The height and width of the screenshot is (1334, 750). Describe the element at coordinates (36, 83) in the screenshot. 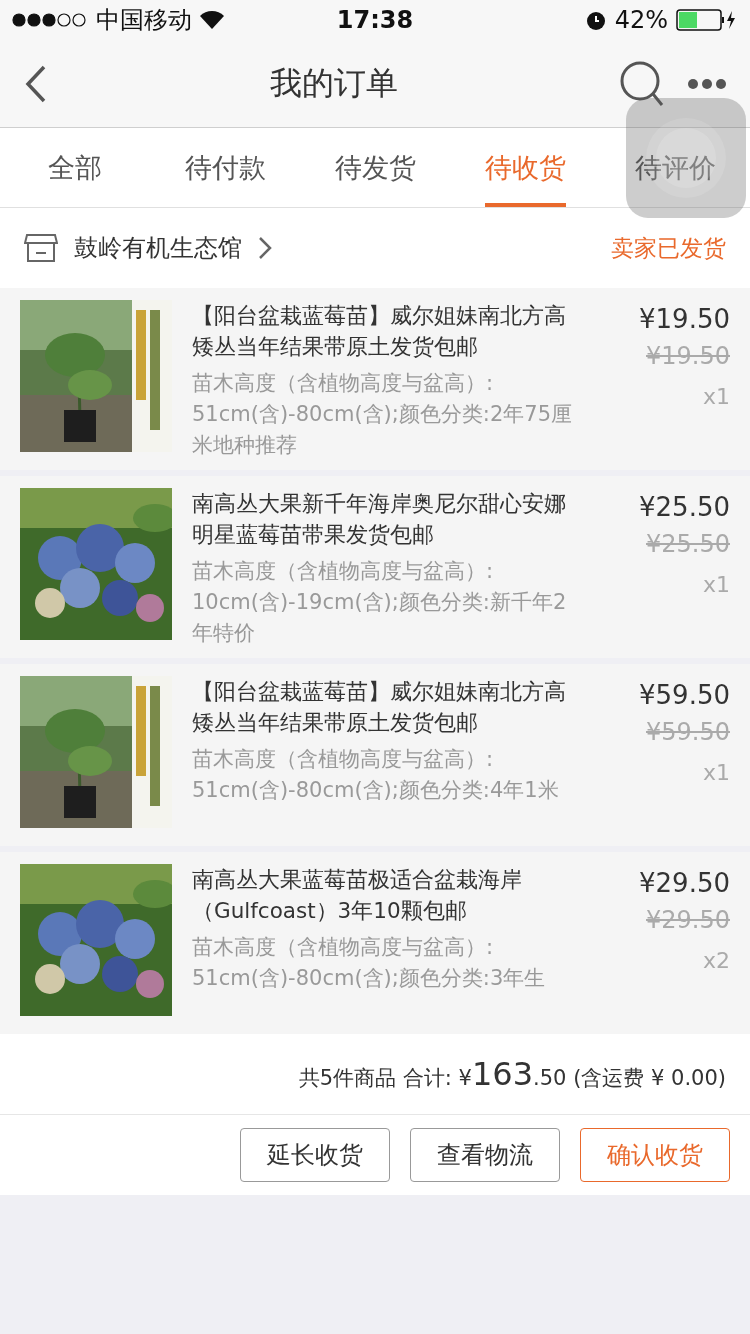

I see `back-icon` at that location.